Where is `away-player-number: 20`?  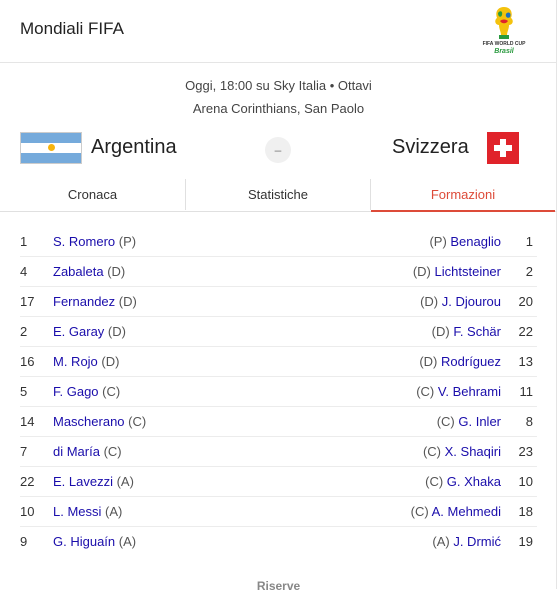
away-player-number: 20 is located at coordinates (525, 301).